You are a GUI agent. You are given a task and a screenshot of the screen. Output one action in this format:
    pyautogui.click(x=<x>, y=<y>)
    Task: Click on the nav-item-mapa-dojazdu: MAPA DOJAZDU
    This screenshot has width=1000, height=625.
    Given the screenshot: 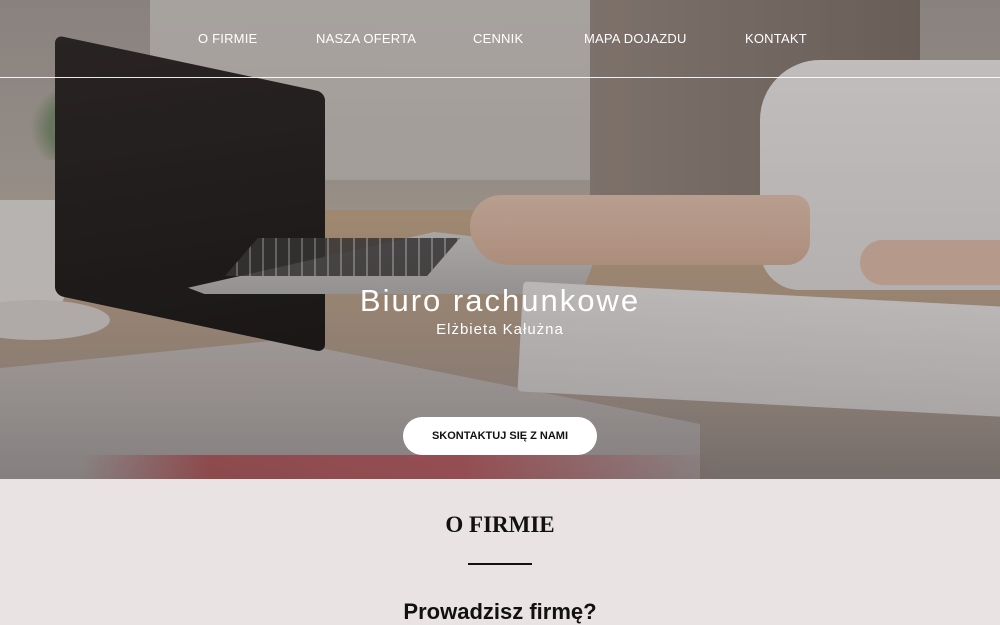 What is the action you would take?
    pyautogui.click(x=635, y=38)
    